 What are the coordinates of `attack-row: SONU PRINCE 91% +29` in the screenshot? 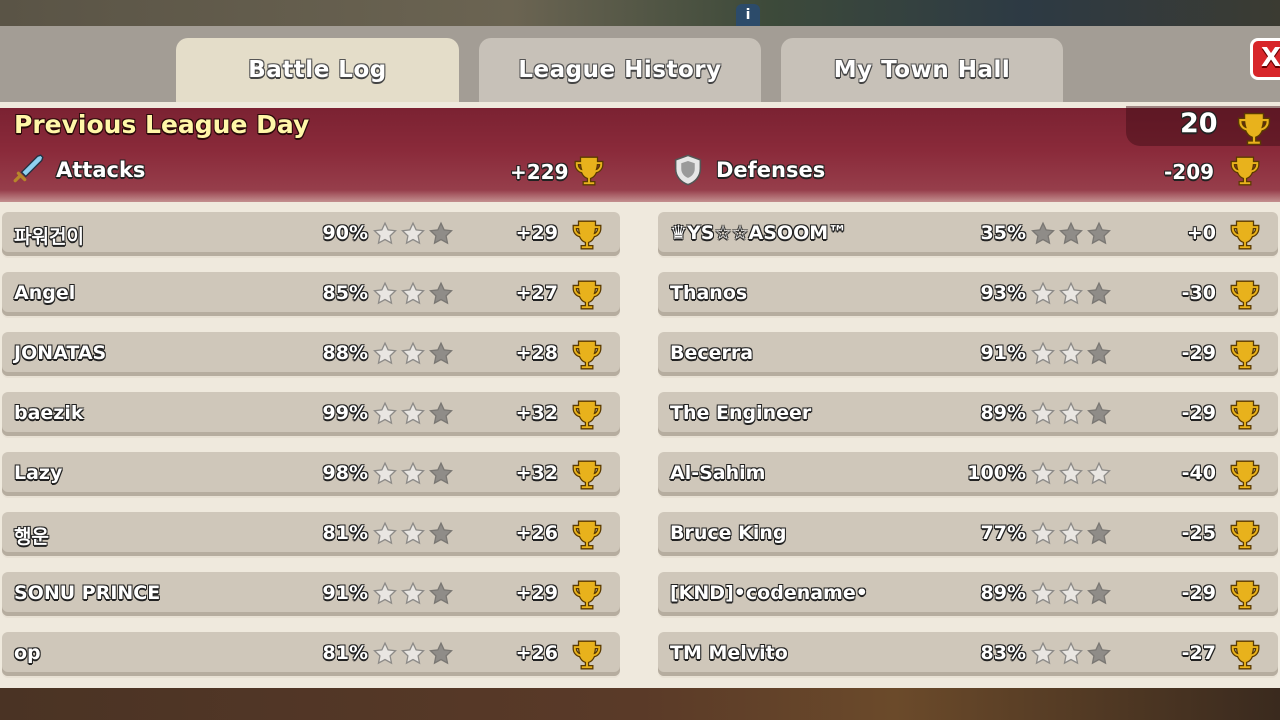 It's located at (311, 594).